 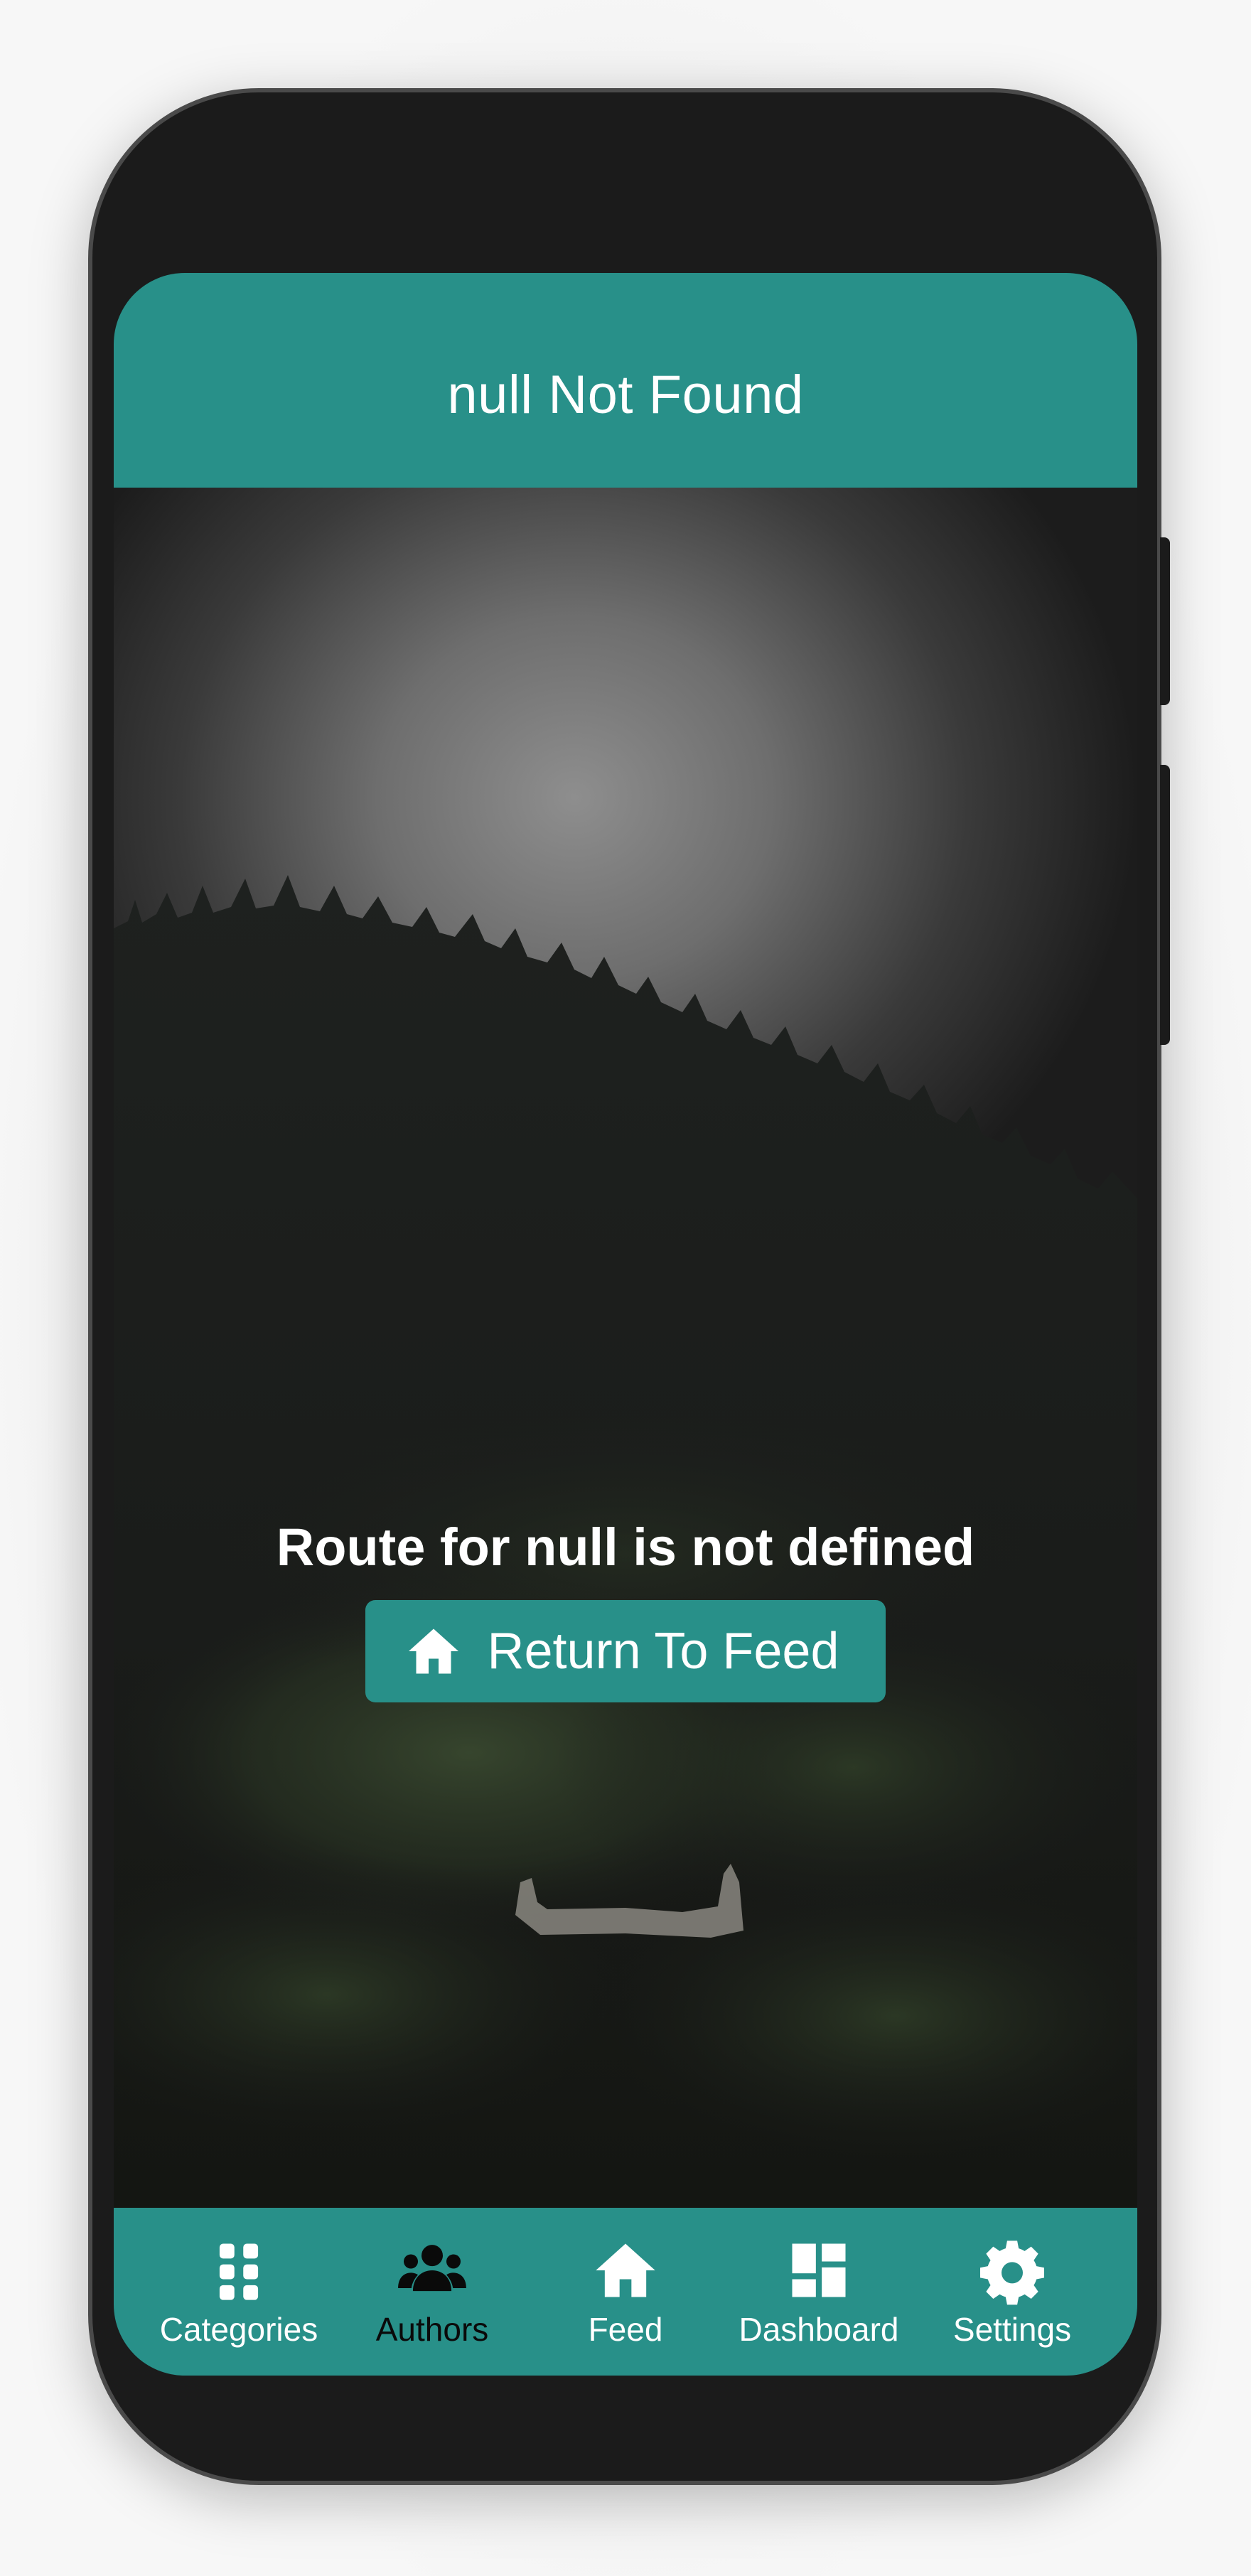 I want to click on gear-icon, so click(x=1012, y=2272).